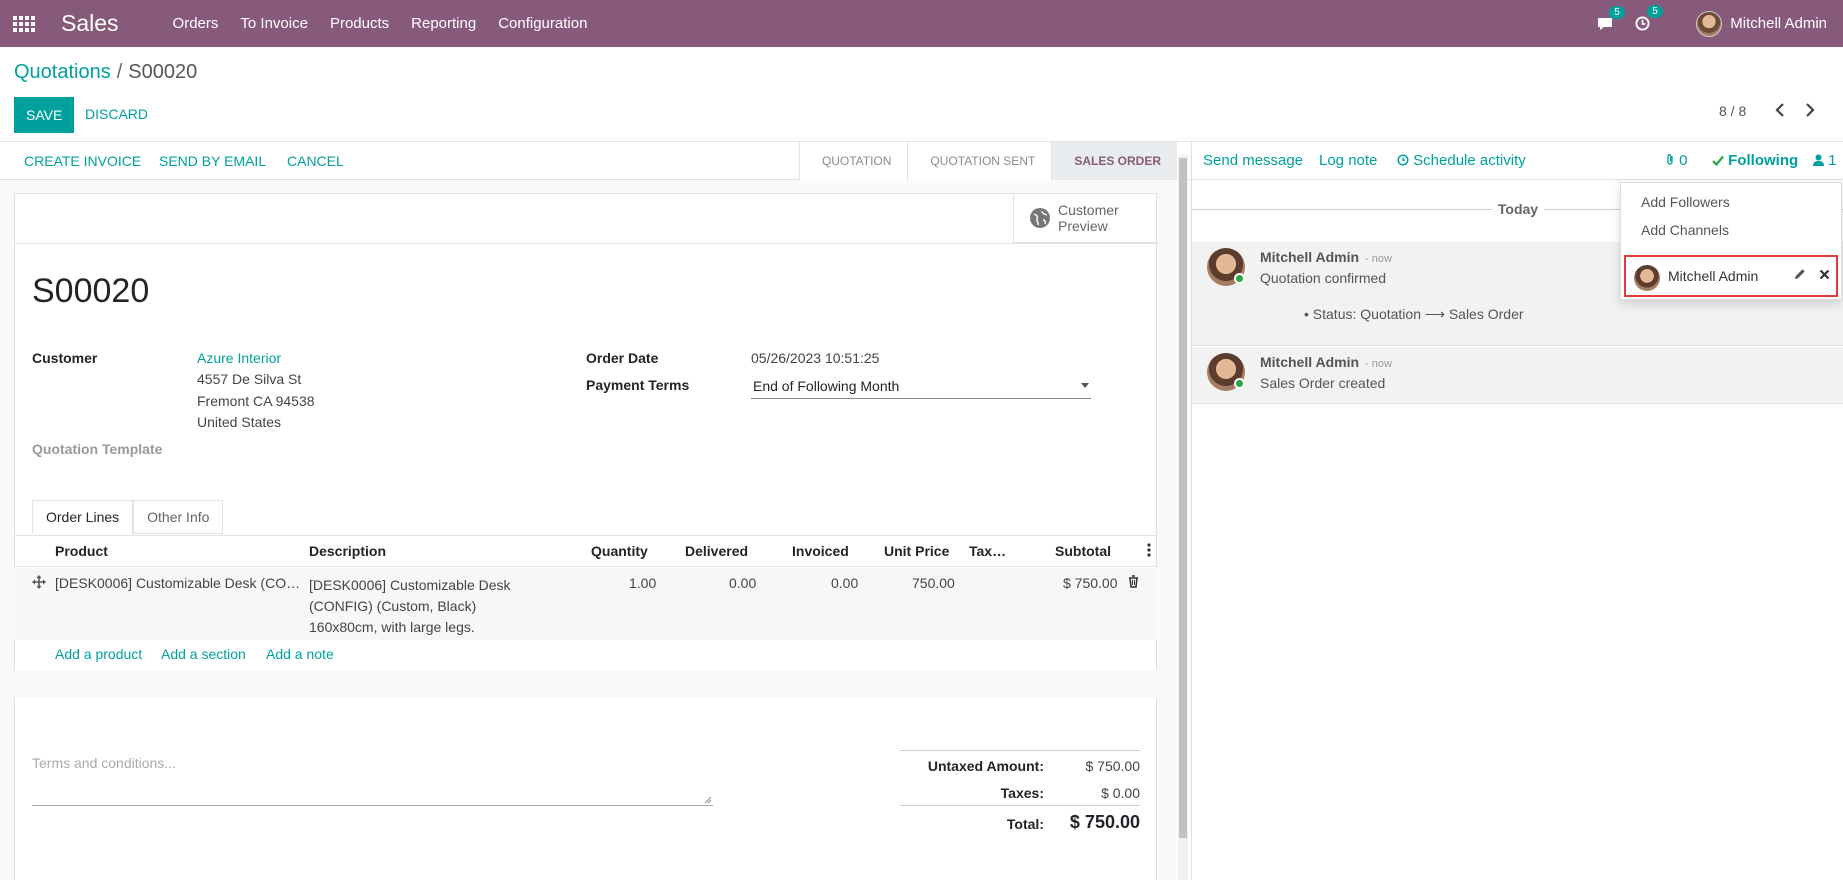  What do you see at coordinates (979, 161) in the screenshot?
I see `stage-quotation-sent: QUOTATION SENT` at bounding box center [979, 161].